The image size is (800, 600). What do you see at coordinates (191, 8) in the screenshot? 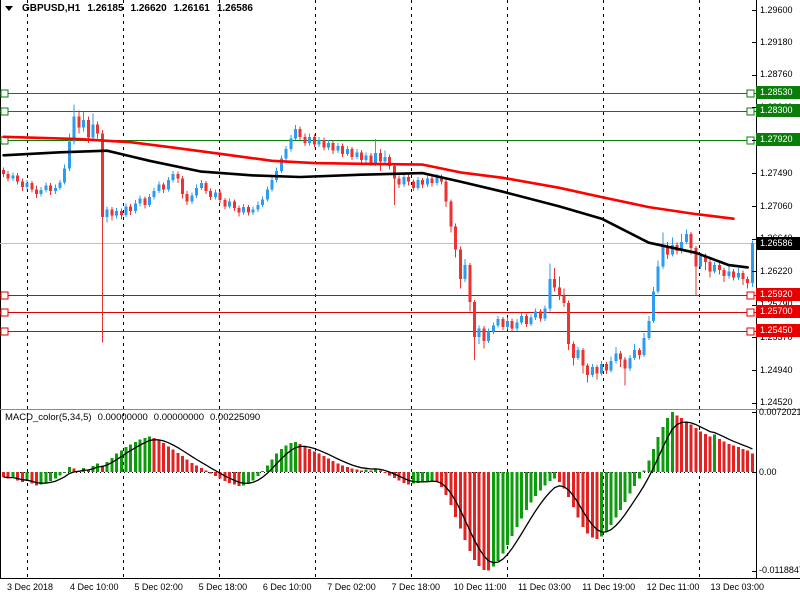
I see `ohlc-low: 1.26161` at bounding box center [191, 8].